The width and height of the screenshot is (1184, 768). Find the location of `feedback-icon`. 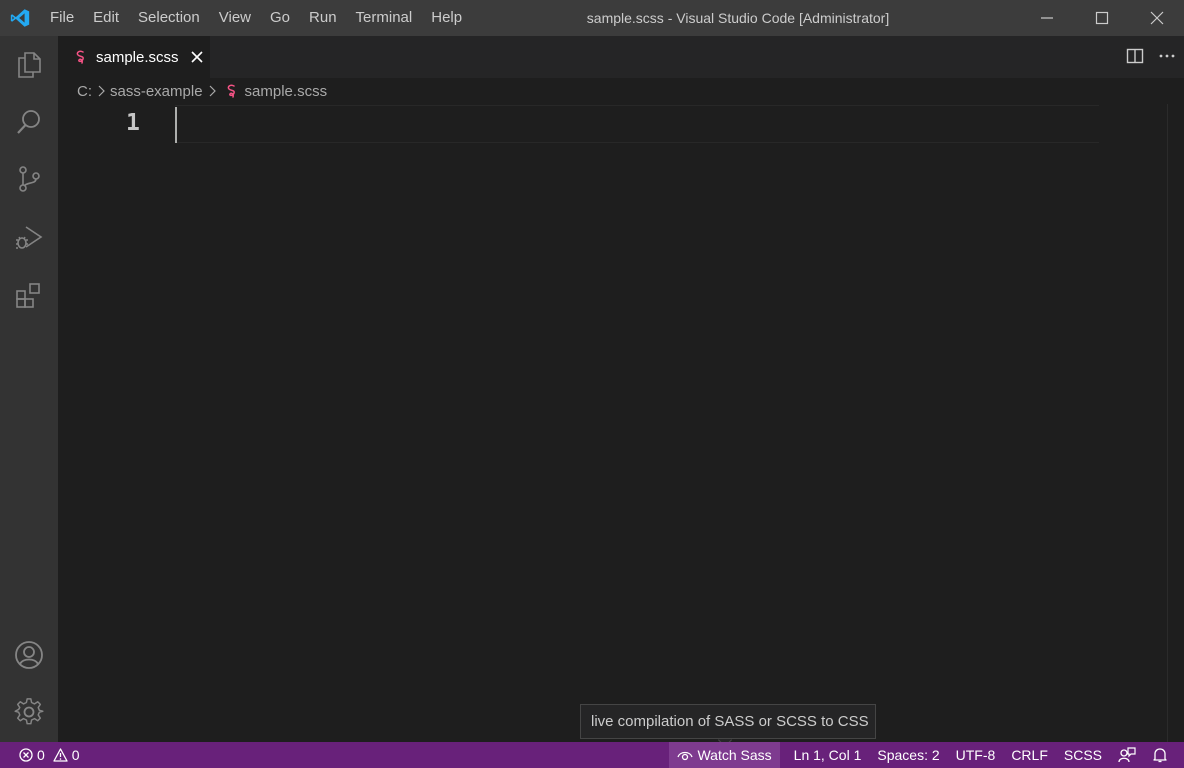

feedback-icon is located at coordinates (1127, 755).